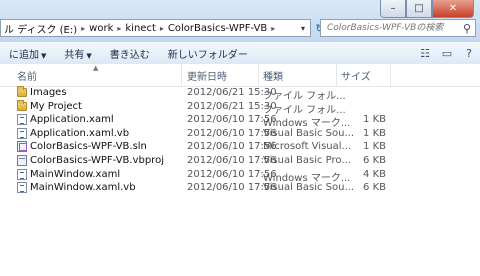 This screenshot has height=276, width=480. I want to click on column-type: 種類, so click(273, 75).